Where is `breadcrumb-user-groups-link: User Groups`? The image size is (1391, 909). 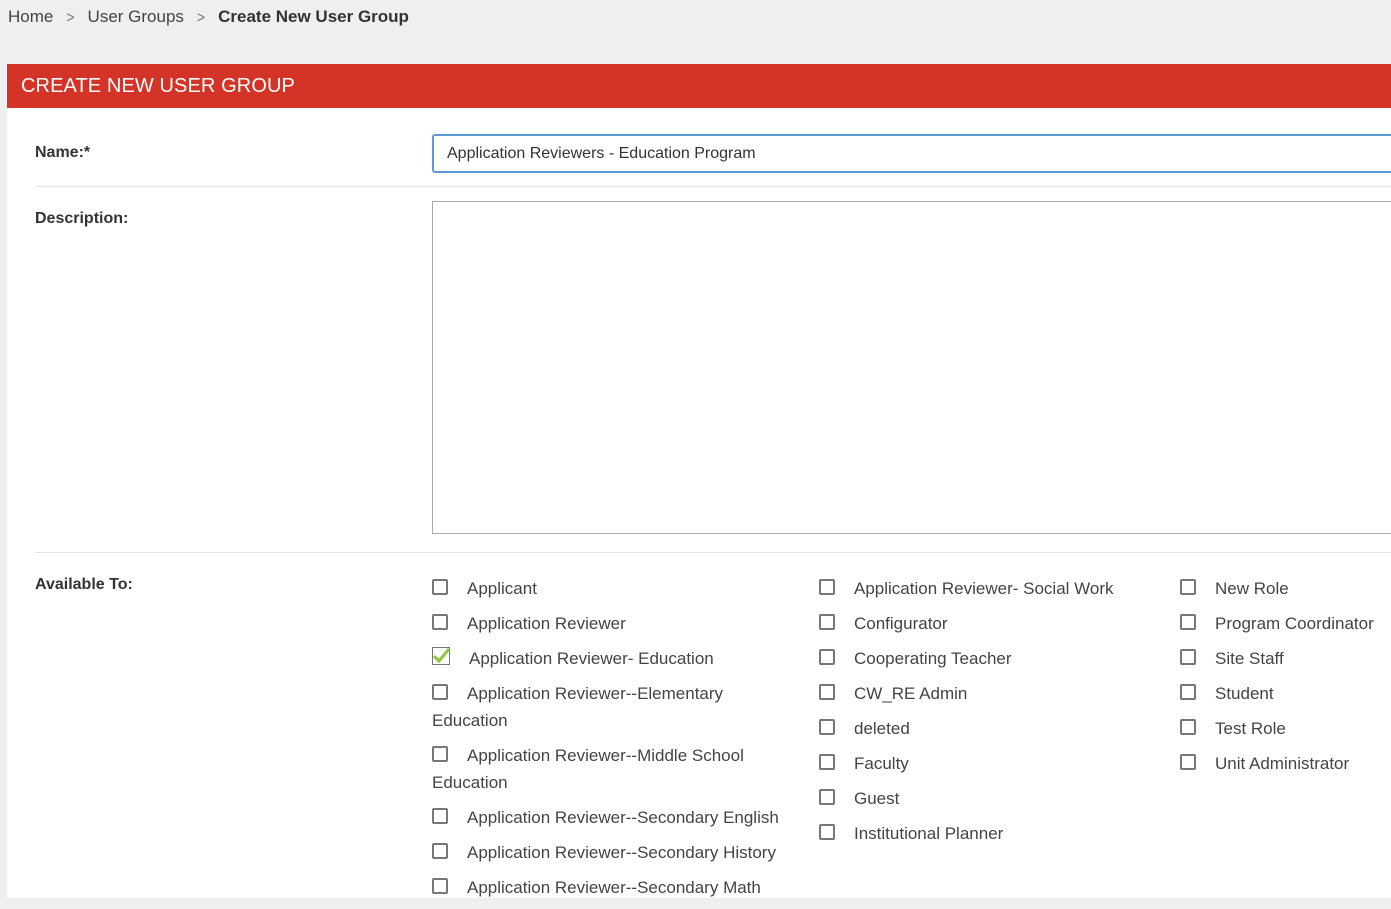
breadcrumb-user-groups-link: User Groups is located at coordinates (136, 17).